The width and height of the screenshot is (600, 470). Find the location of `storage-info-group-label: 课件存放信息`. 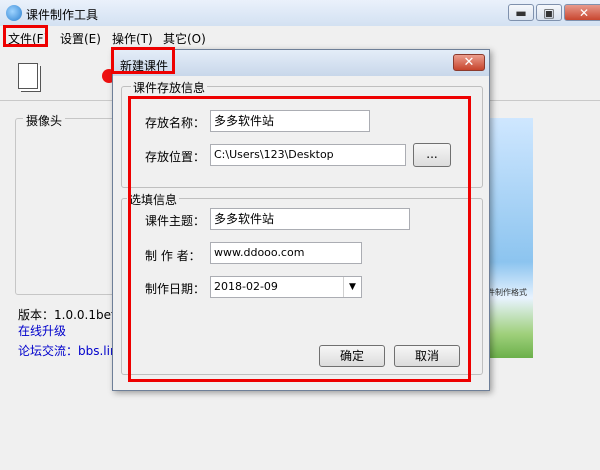

storage-info-group-label: 课件存放信息 is located at coordinates (169, 87).